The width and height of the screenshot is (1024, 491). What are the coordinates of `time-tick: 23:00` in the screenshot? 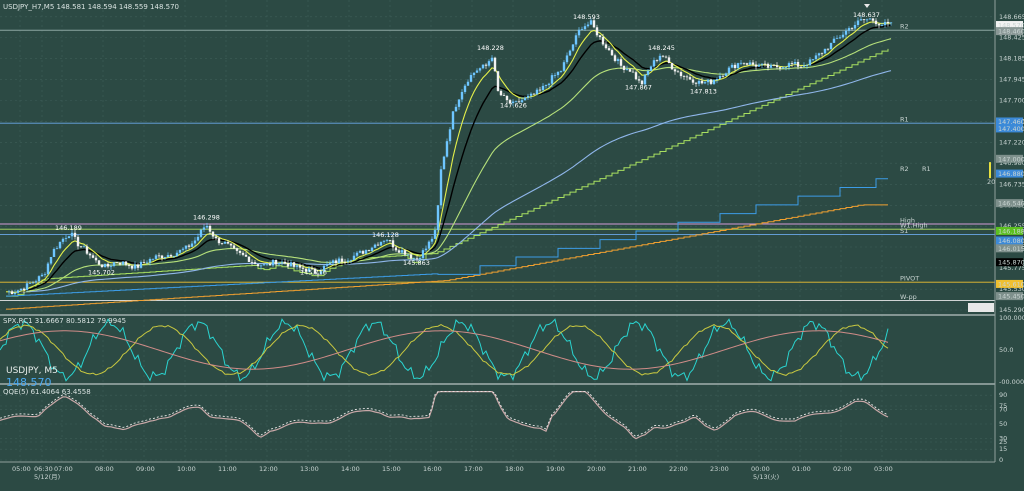 It's located at (719, 469).